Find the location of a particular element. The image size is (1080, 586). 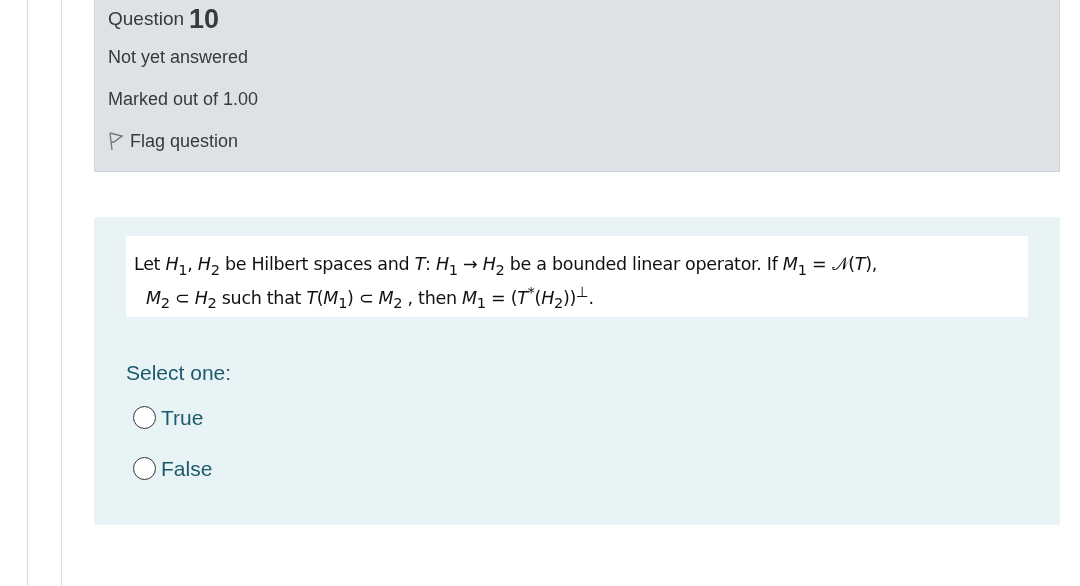

select-prompt: Select one: is located at coordinates (179, 372).